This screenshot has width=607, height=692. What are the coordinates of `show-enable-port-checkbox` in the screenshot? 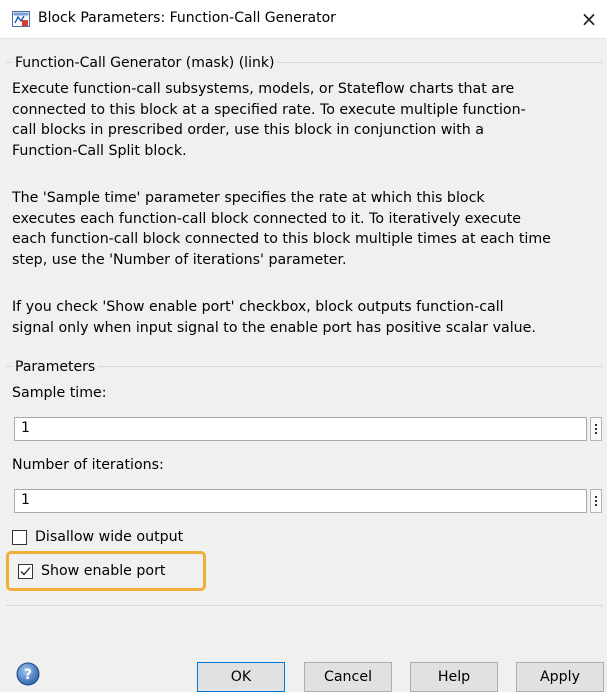 It's located at (25, 571).